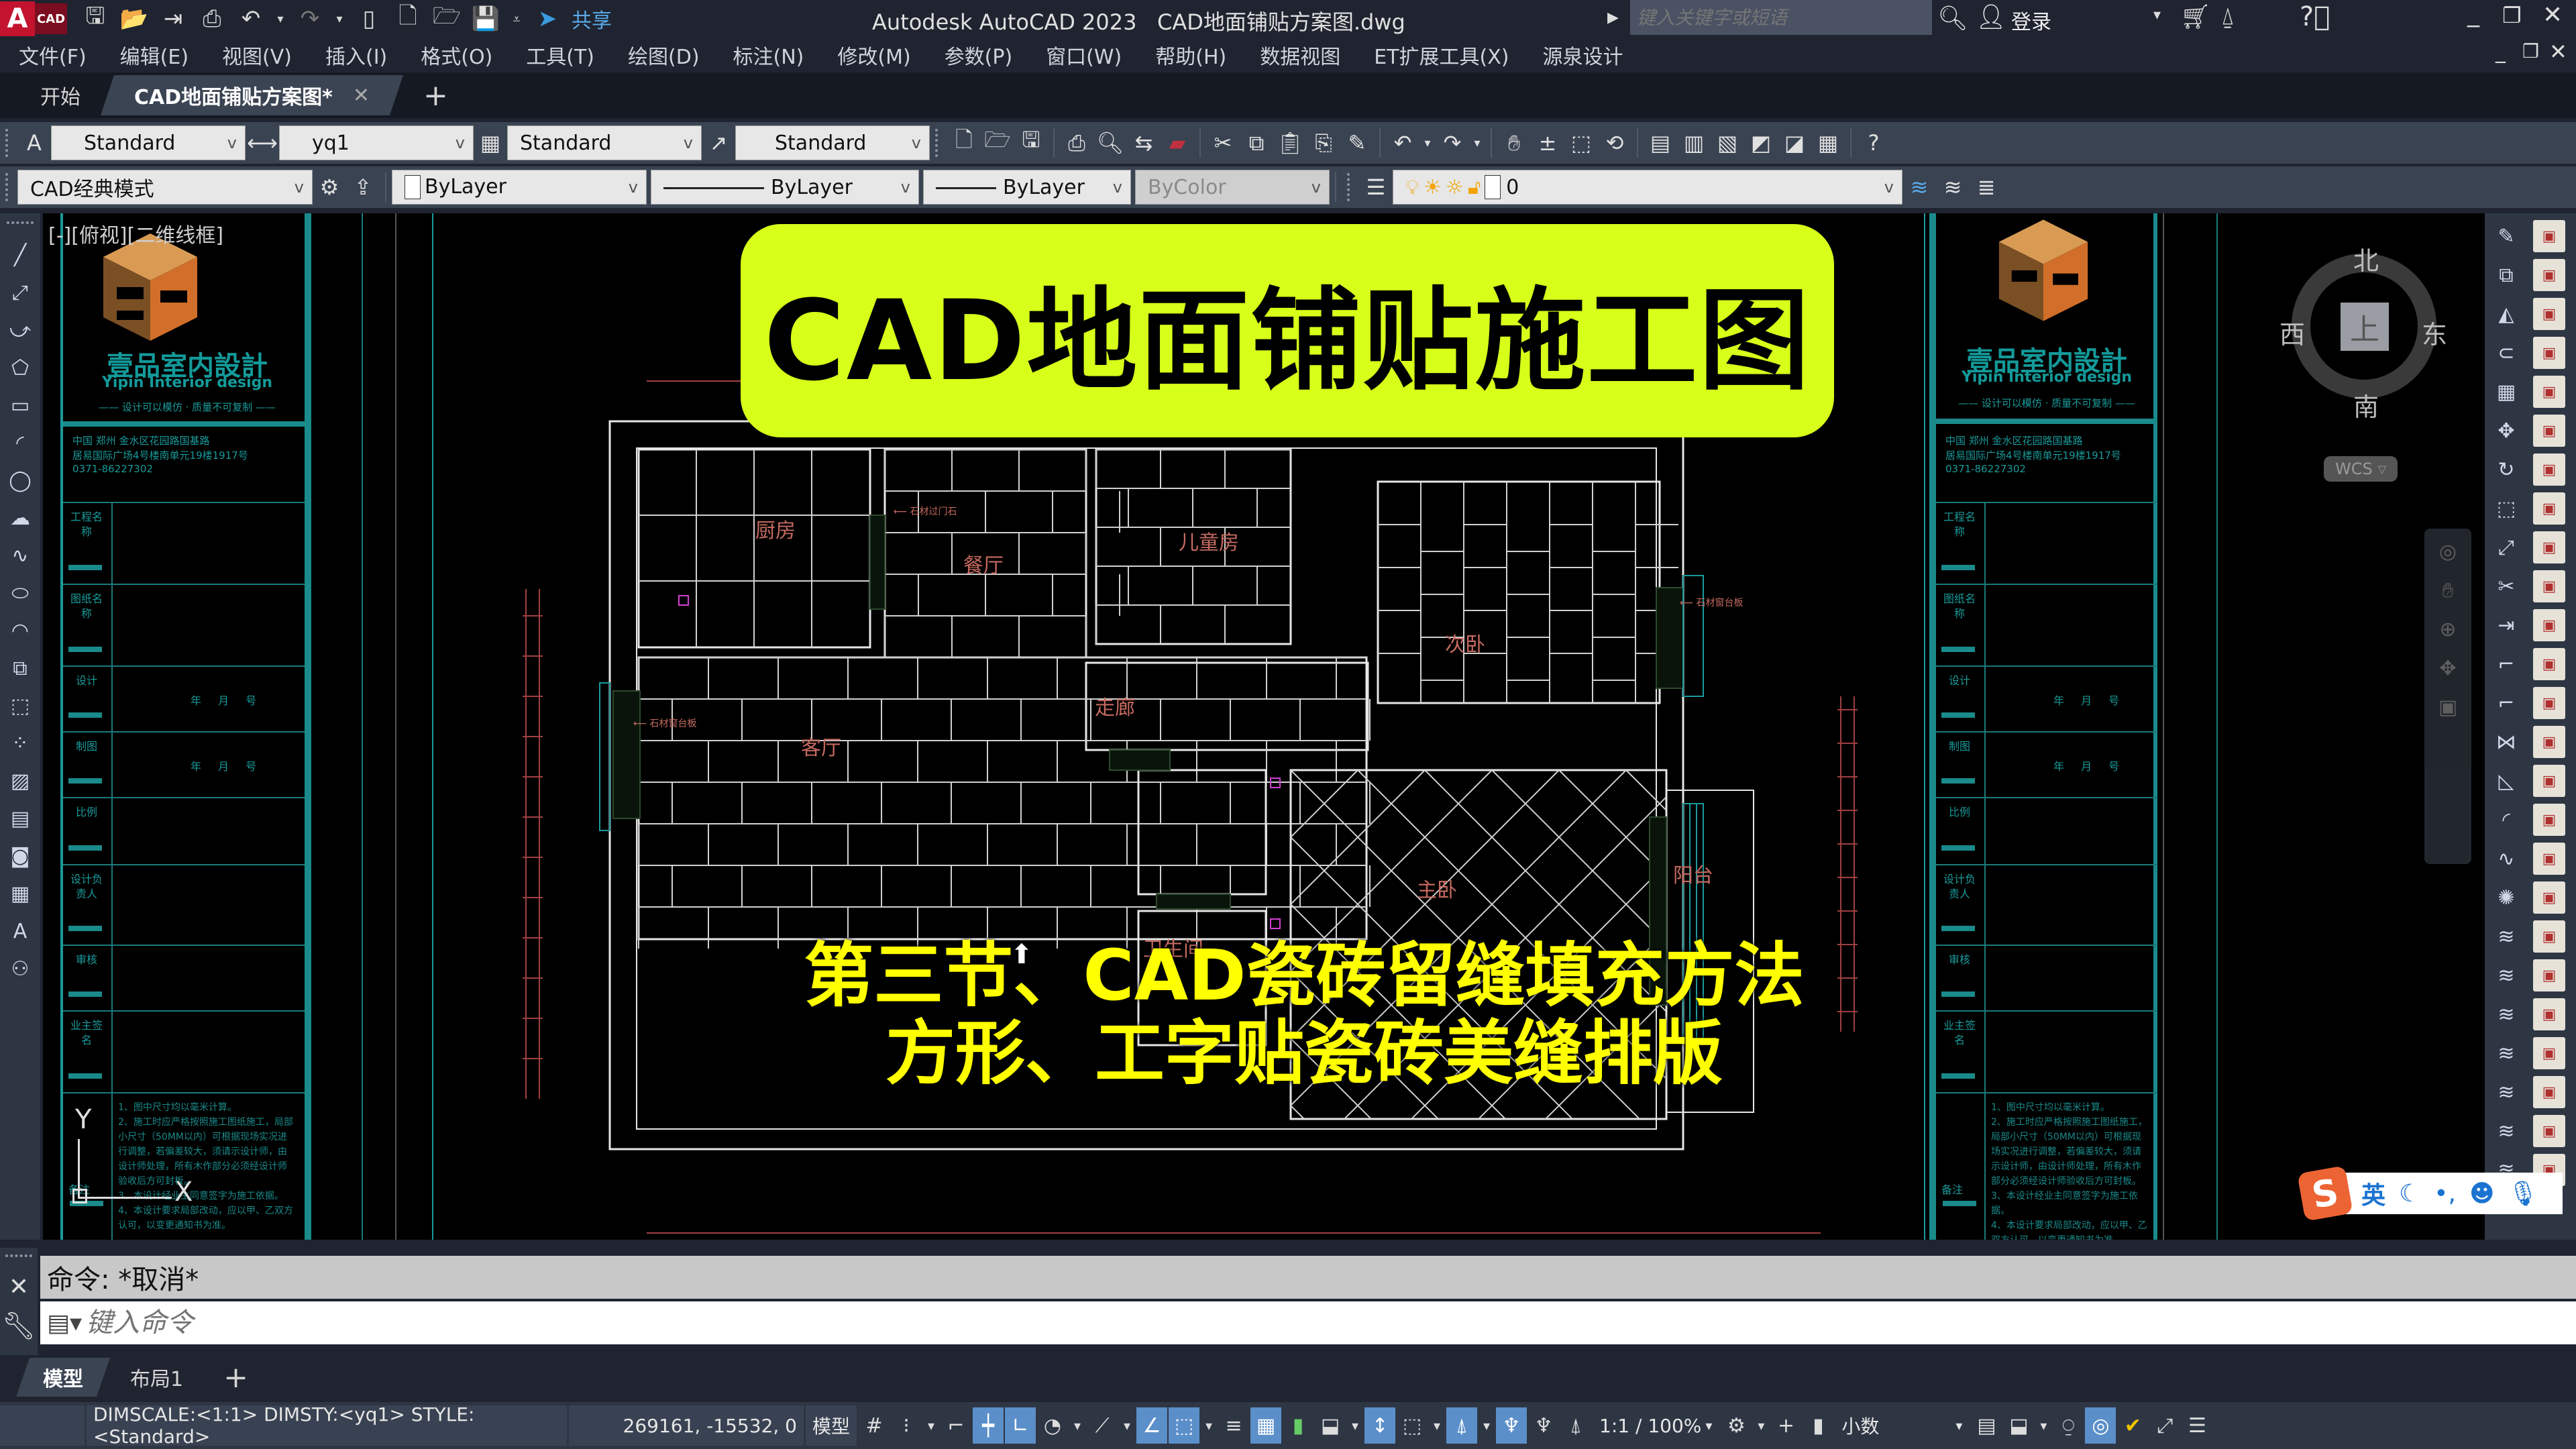  I want to click on workspace-dropdown-icon: ▾, so click(1761, 1425).